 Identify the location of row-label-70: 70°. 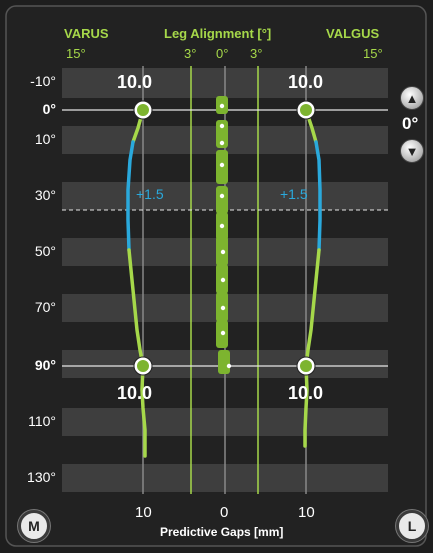
(45, 307).